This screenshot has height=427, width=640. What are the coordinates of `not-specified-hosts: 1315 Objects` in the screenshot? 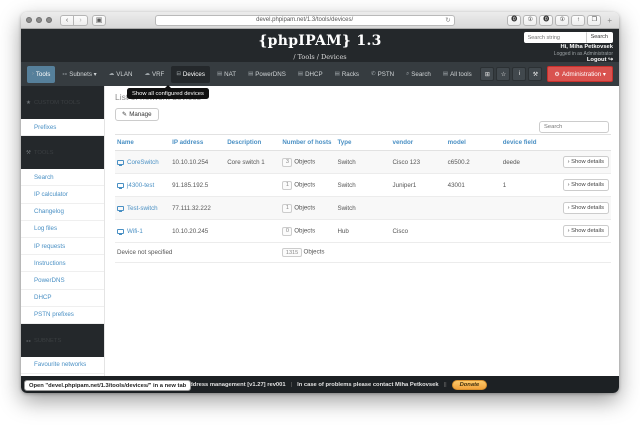 It's located at (308, 252).